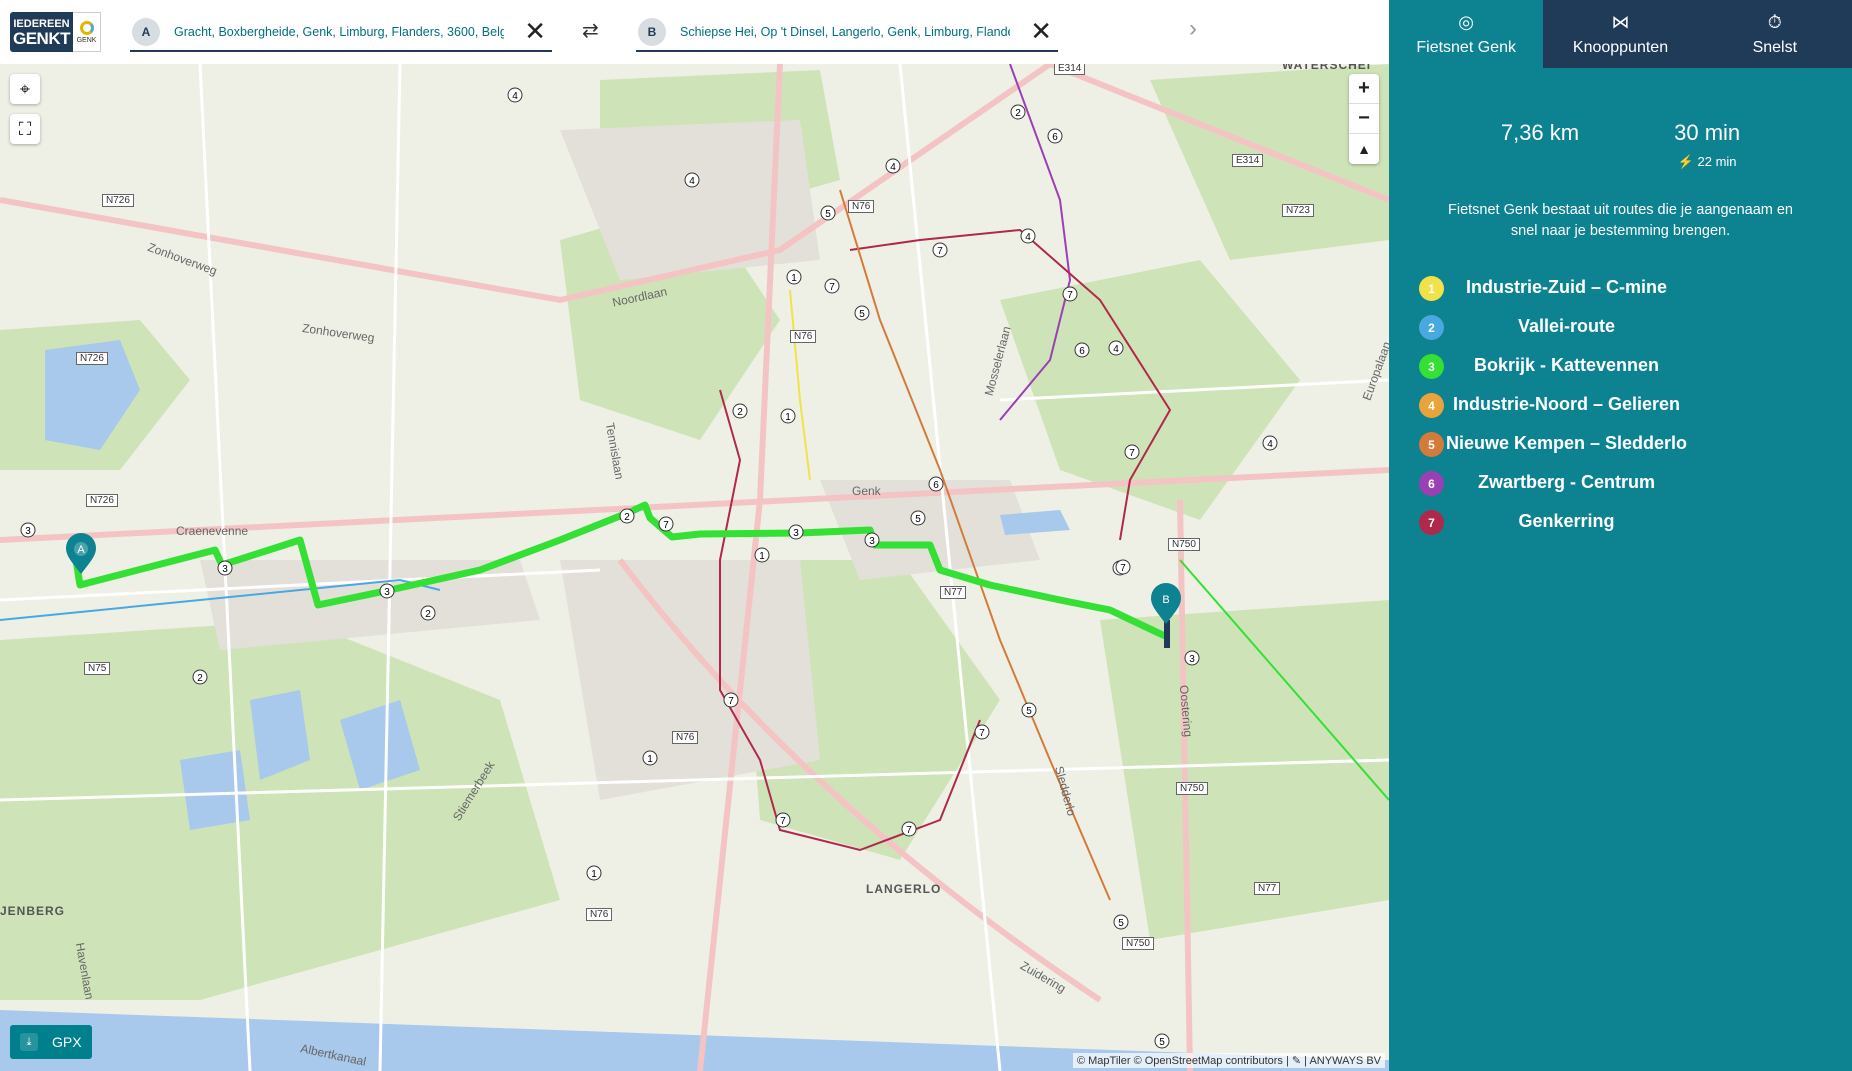 The height and width of the screenshot is (1071, 1852). What do you see at coordinates (51, 1042) in the screenshot?
I see `gpx-download-button: ⤓ GPX` at bounding box center [51, 1042].